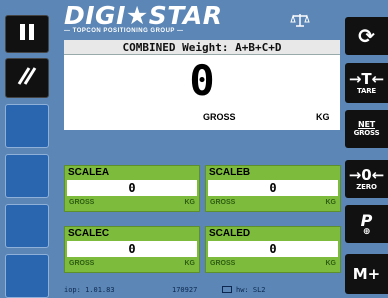  What do you see at coordinates (202, 80) in the screenshot?
I see `combined-weight-value: 0` at bounding box center [202, 80].